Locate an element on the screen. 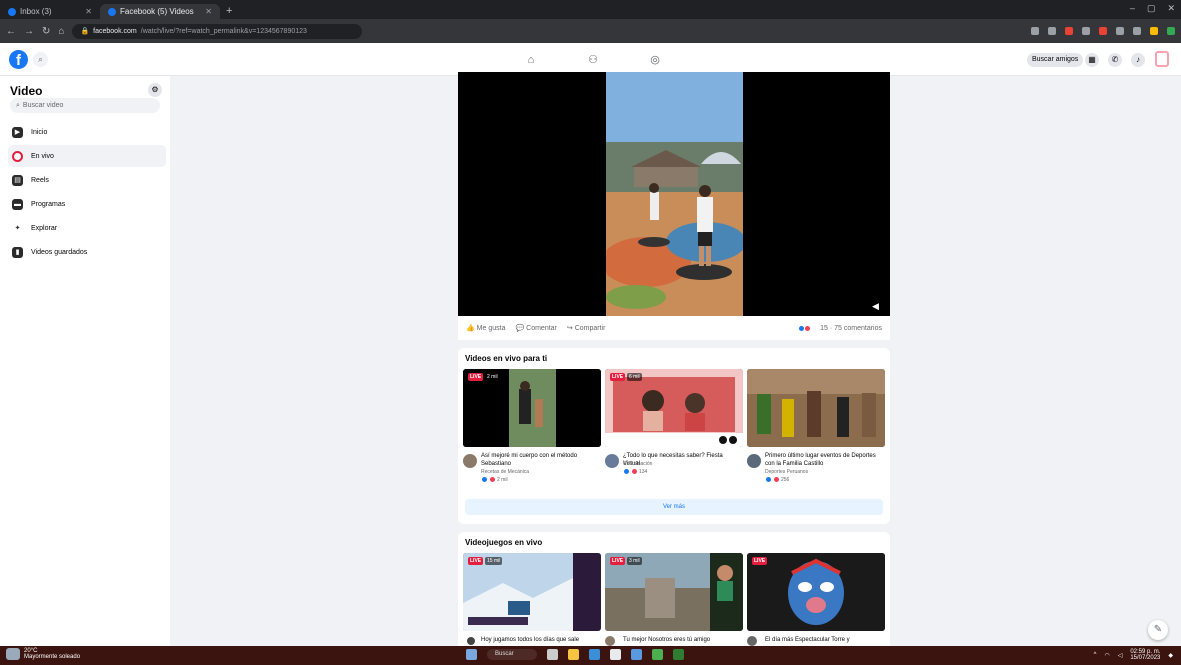 The height and width of the screenshot is (665, 1181). search-icon: ⌕ is located at coordinates (40, 59).